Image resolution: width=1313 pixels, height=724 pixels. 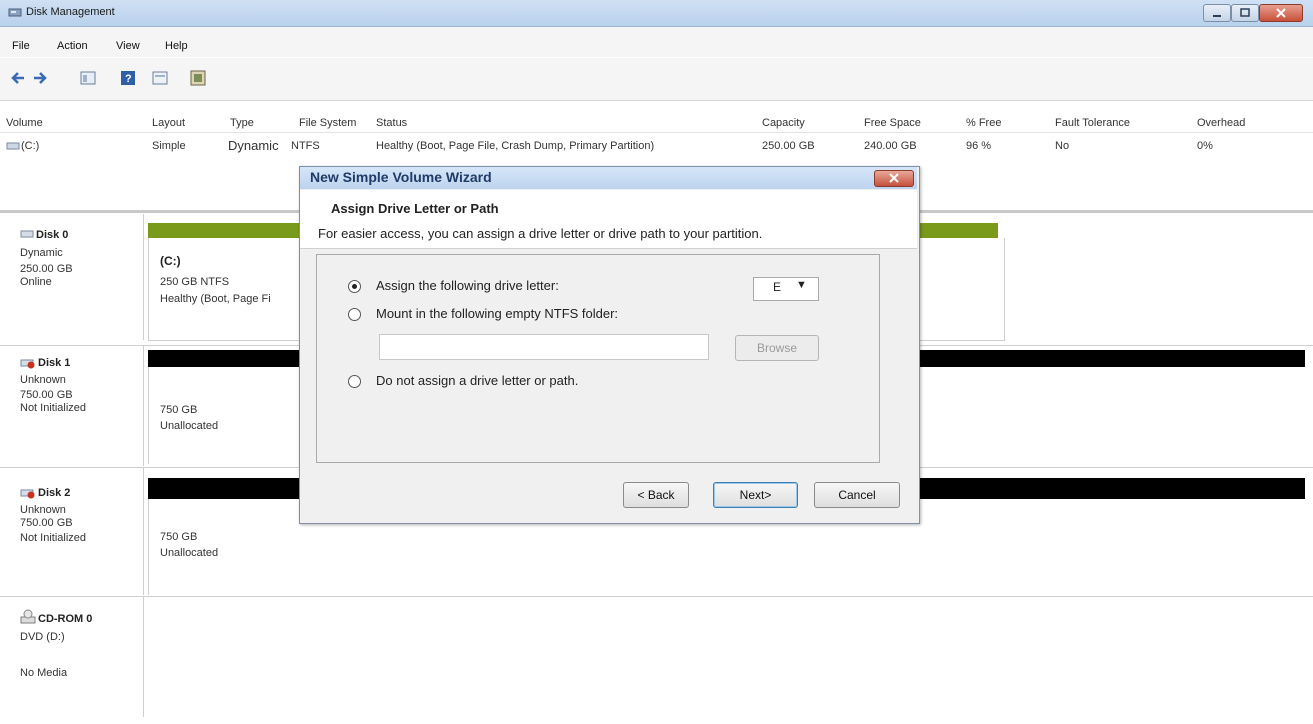 I want to click on forward-arrow-icon, so click(x=40, y=78).